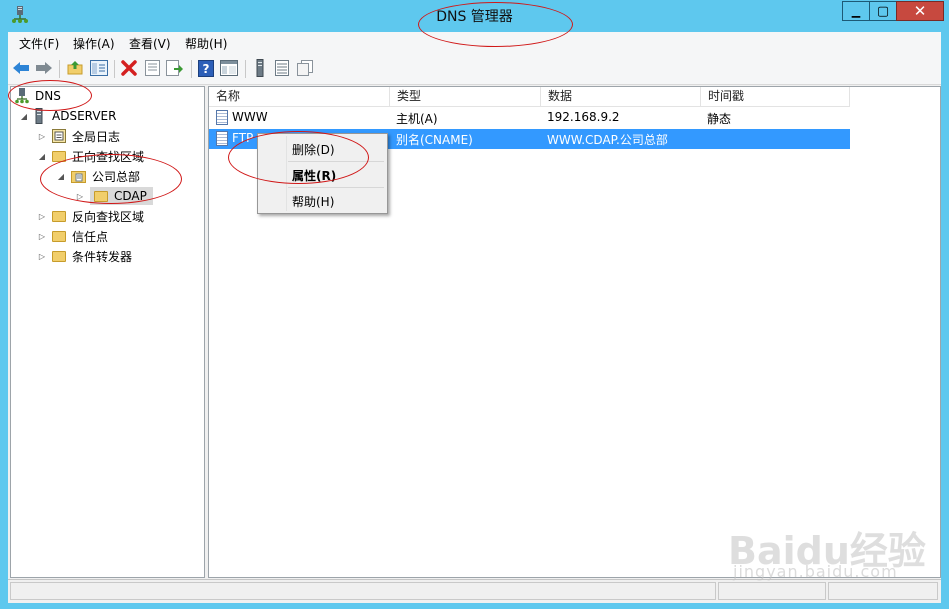 The width and height of the screenshot is (949, 609). I want to click on tree-label-reverse-zones: 反向查找区域, so click(108, 216).